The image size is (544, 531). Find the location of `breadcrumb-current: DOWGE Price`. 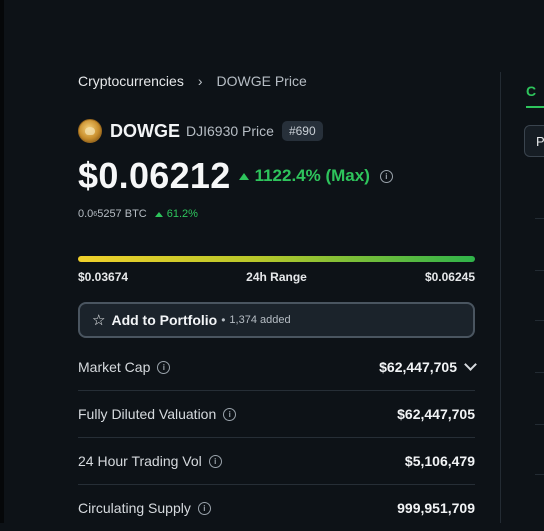

breadcrumb-current: DOWGE Price is located at coordinates (261, 81).